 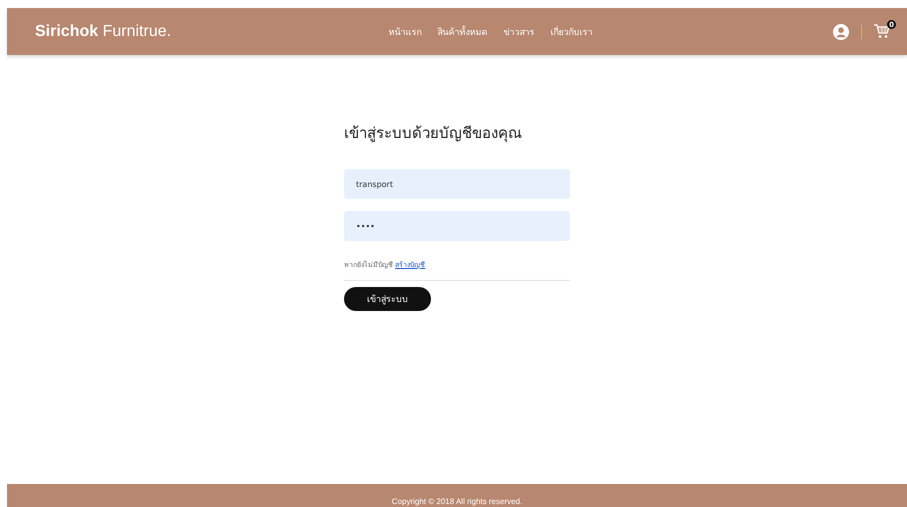 I want to click on nav-link: เกี่ยวกับเรา, so click(x=571, y=31).